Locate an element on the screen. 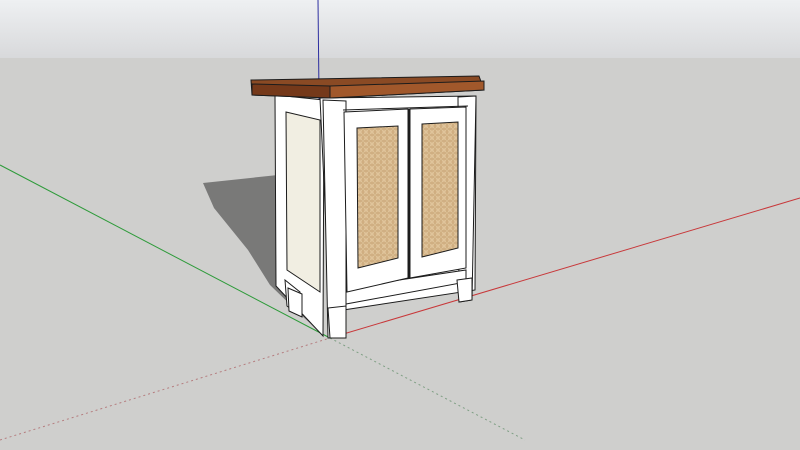  sky is located at coordinates (400, 29).